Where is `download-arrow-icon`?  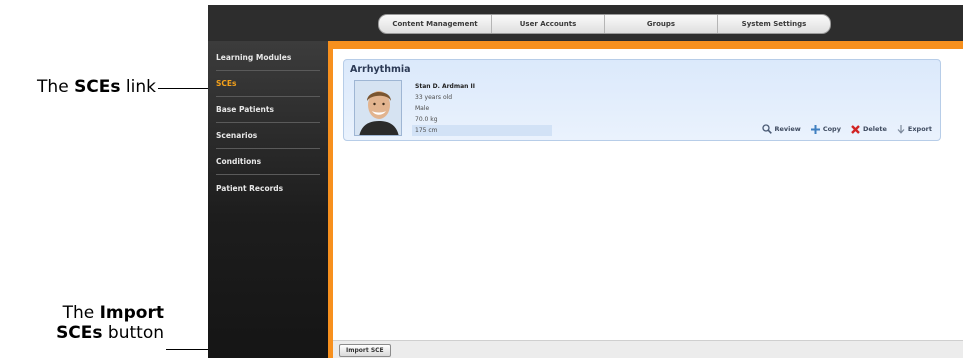
download-arrow-icon is located at coordinates (901, 129).